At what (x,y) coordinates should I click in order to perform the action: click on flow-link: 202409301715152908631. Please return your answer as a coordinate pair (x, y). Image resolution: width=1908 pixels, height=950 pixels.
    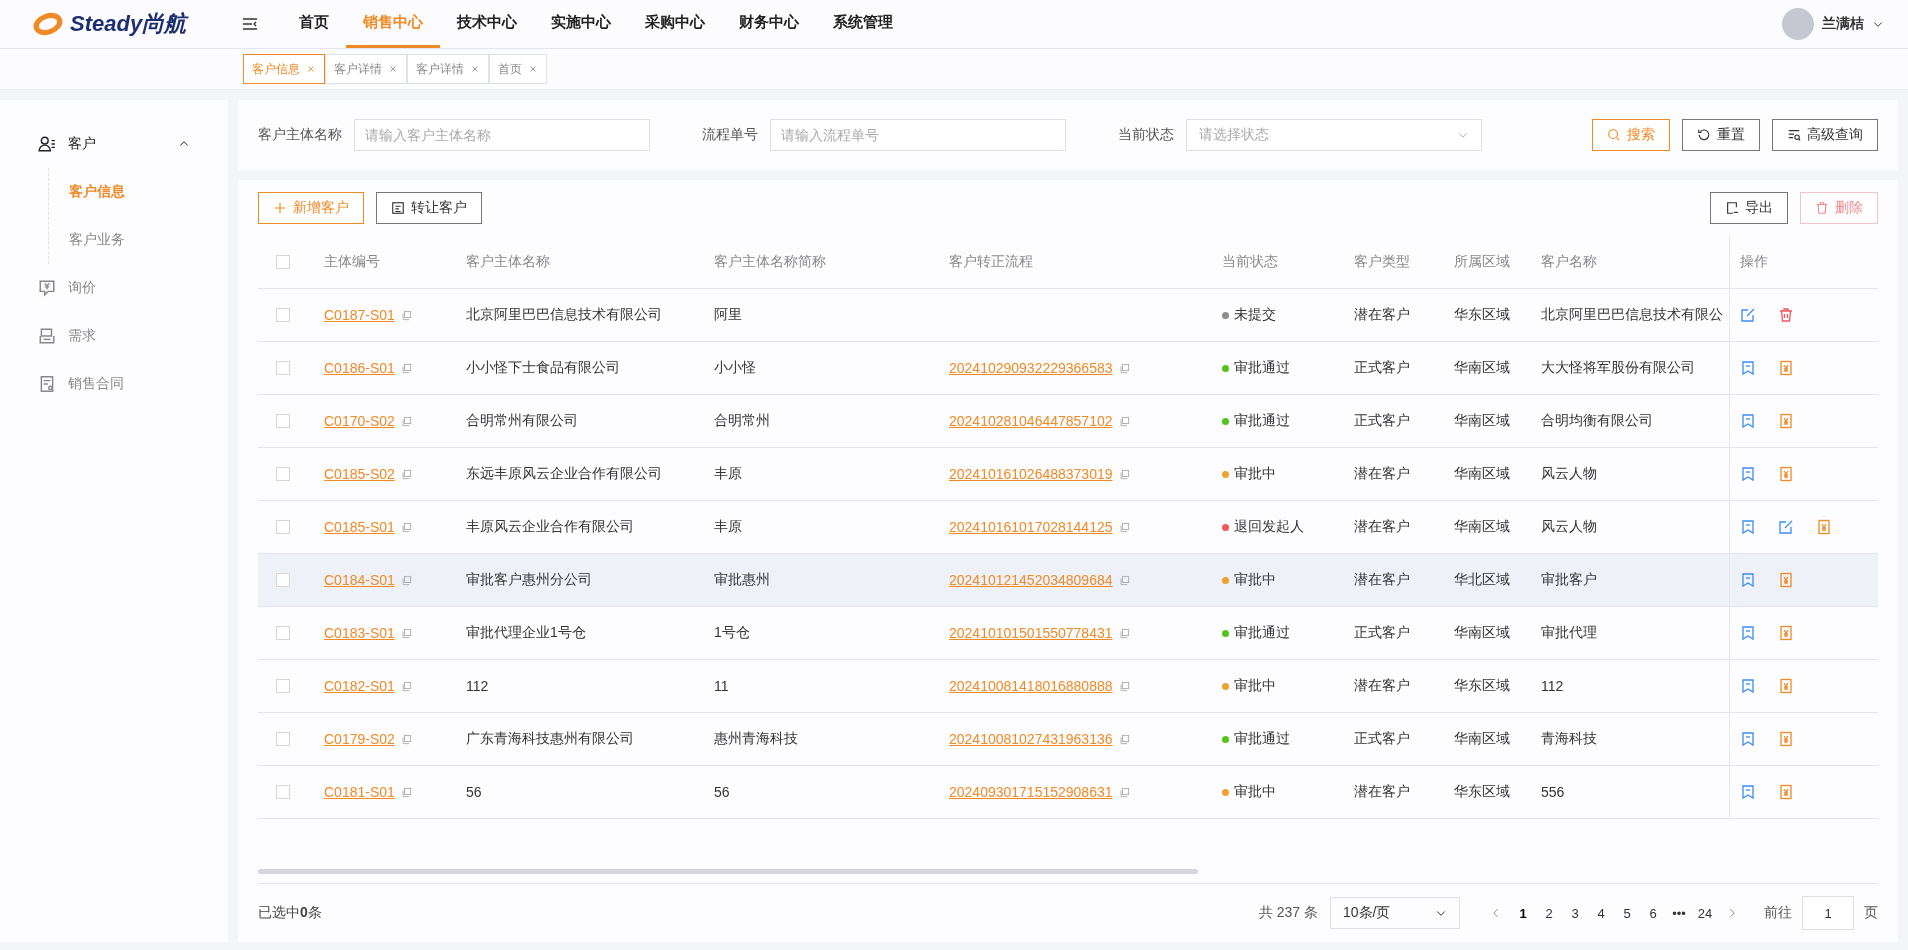
    Looking at the image, I should click on (1031, 792).